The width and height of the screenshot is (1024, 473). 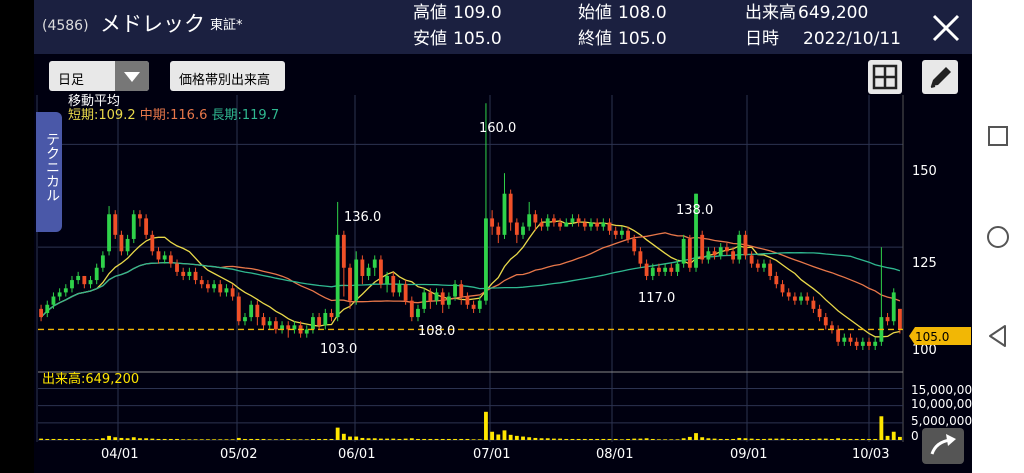 What do you see at coordinates (940, 77) in the screenshot?
I see `edit-button` at bounding box center [940, 77].